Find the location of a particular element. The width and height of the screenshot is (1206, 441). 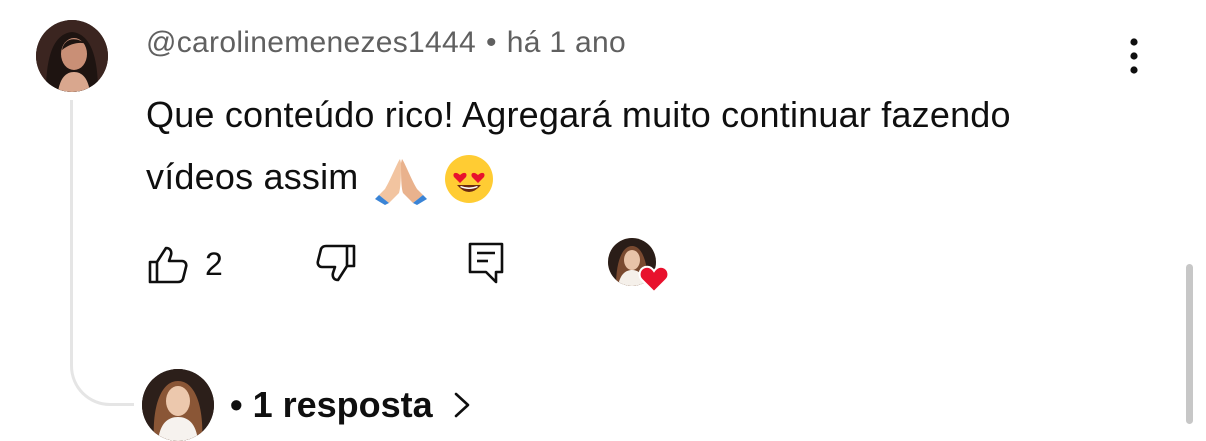

reply-author-avatar is located at coordinates (178, 405).